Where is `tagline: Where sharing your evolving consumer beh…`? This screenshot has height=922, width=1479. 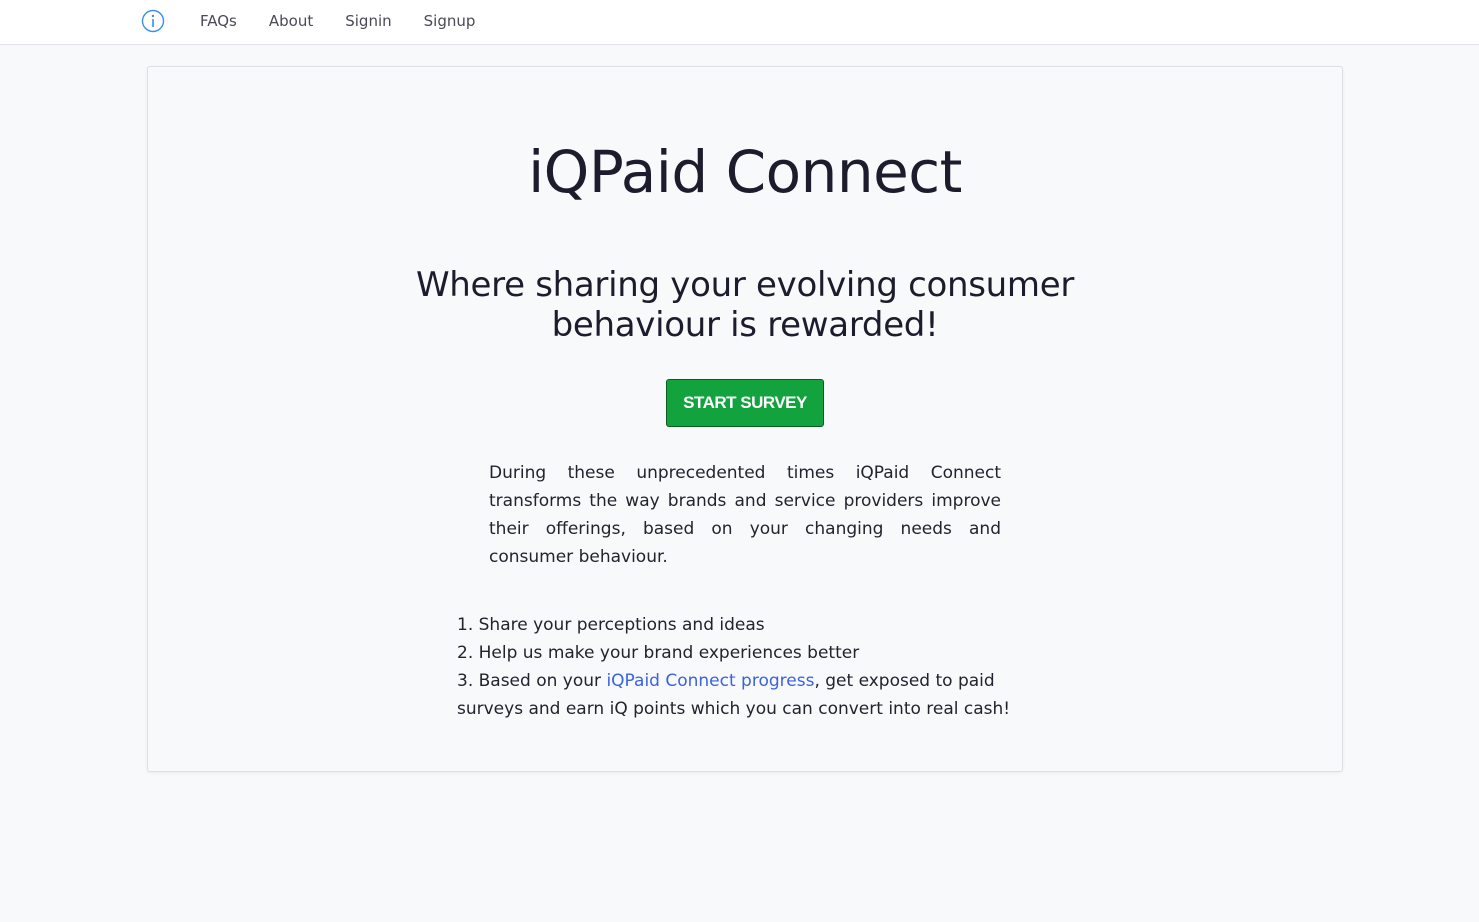 tagline: Where sharing your evolving consumer beh… is located at coordinates (745, 305).